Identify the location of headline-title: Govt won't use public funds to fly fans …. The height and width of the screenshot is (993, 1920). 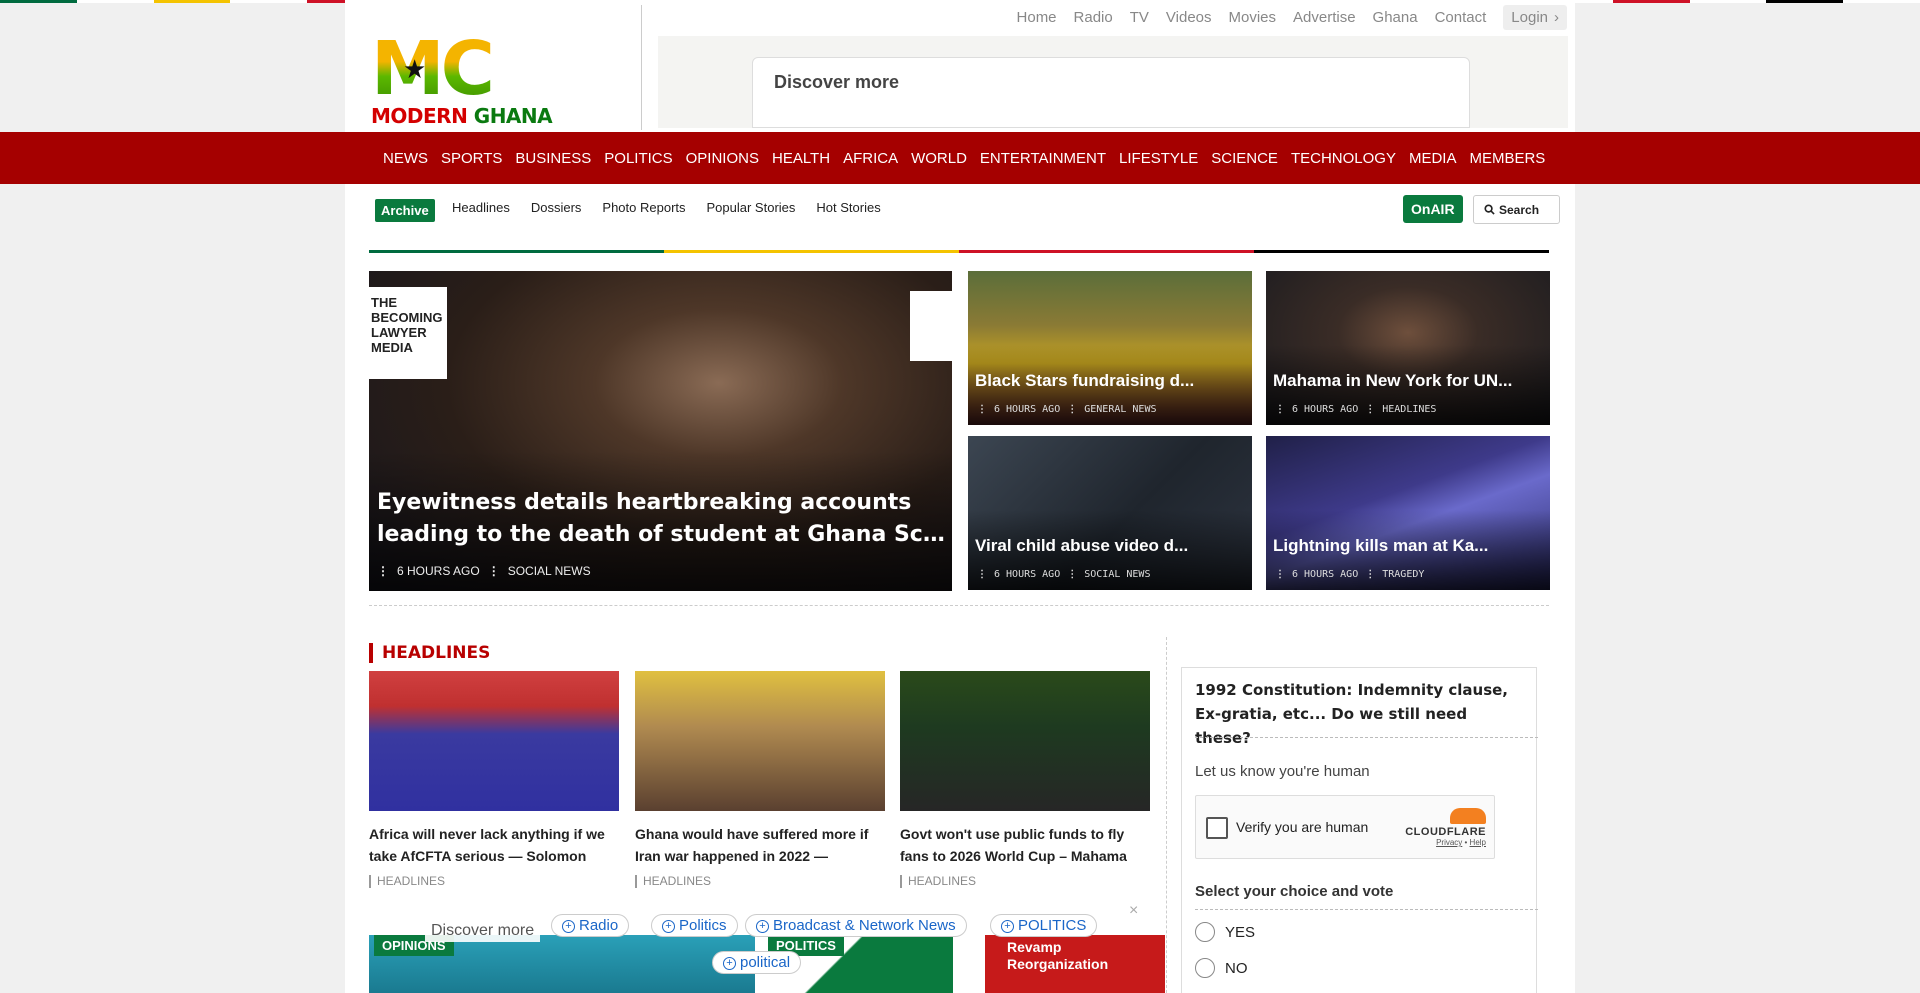
(1025, 845).